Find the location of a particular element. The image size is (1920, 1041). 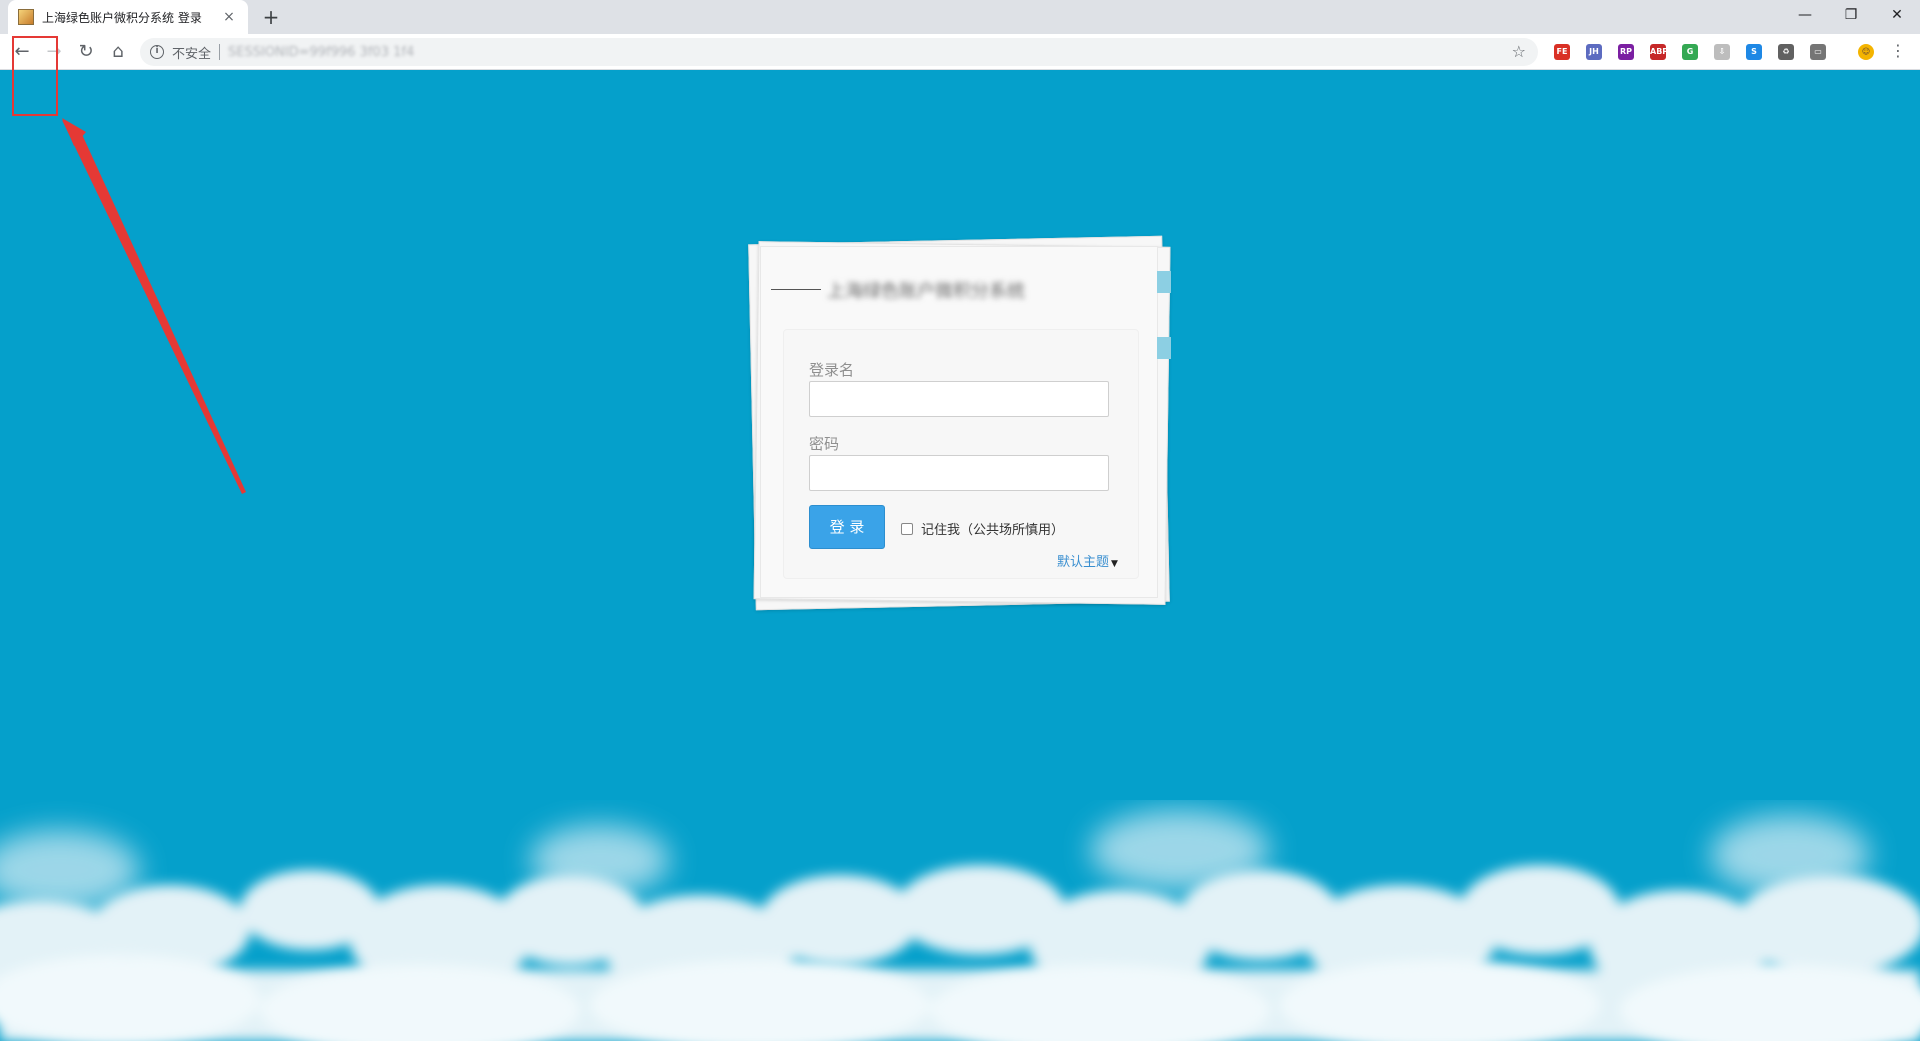

annotation-arrow is located at coordinates (154, 306).